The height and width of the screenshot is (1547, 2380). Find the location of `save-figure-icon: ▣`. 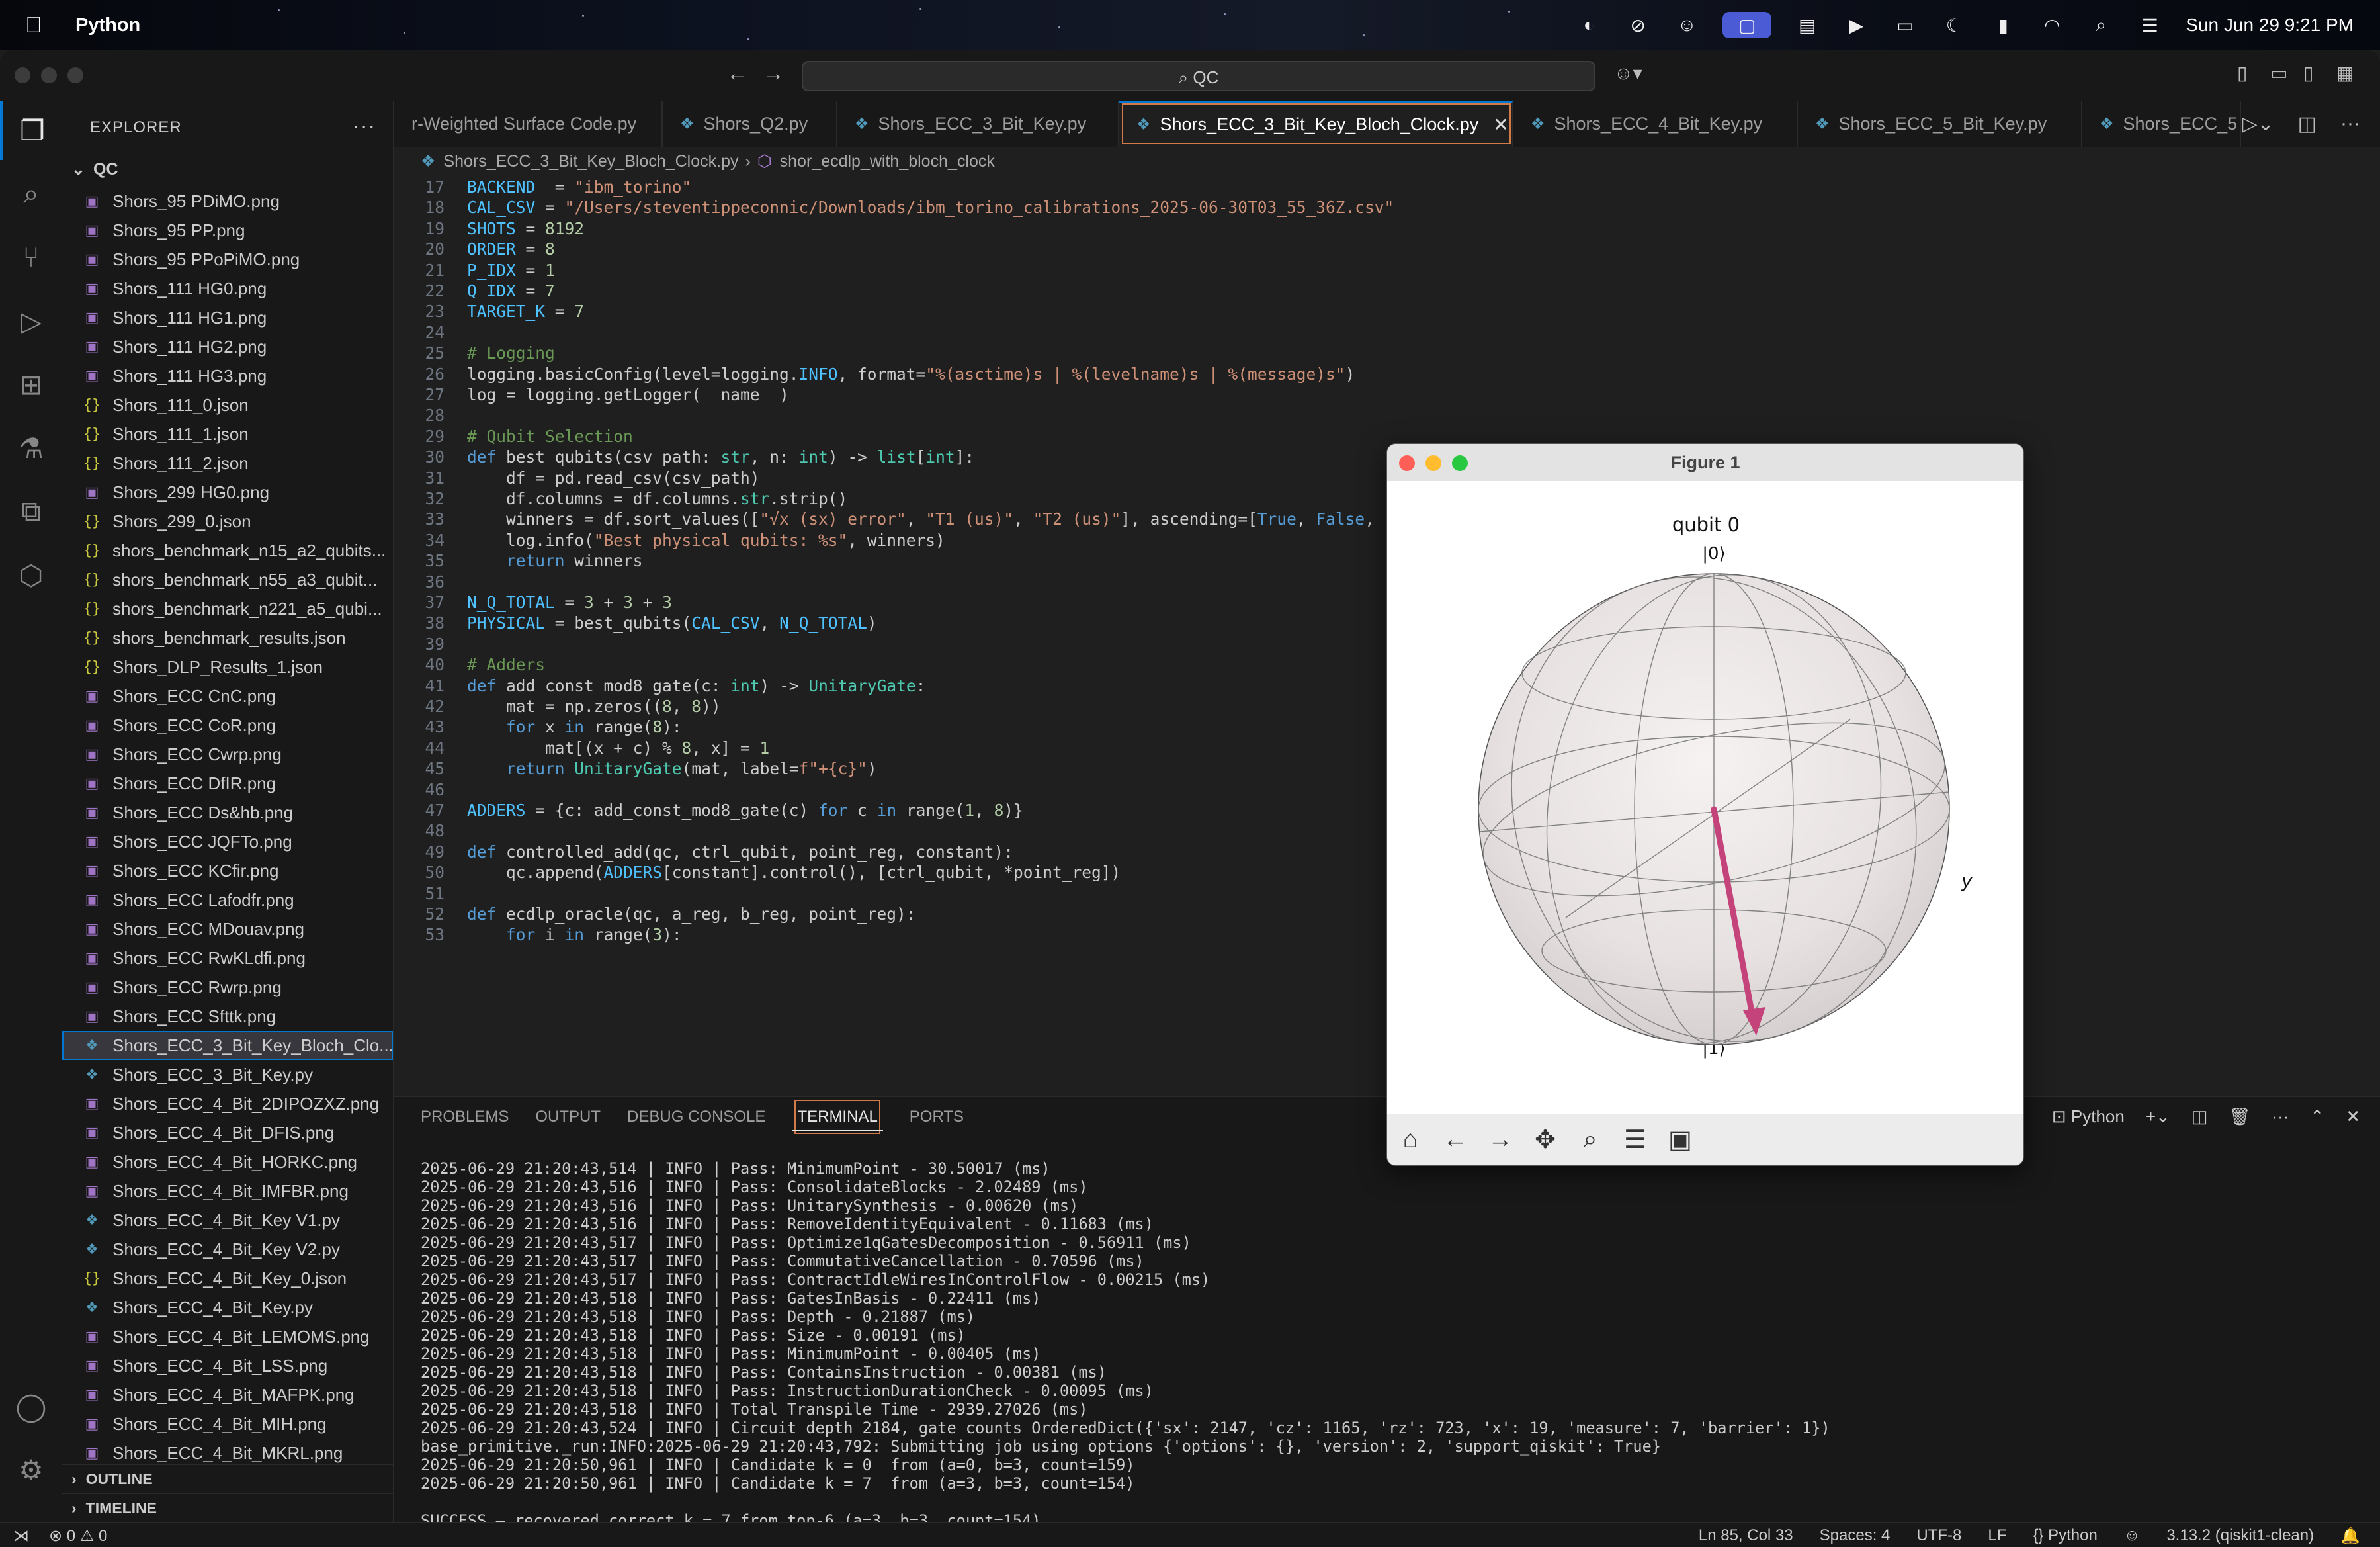

save-figure-icon: ▣ is located at coordinates (1680, 1139).